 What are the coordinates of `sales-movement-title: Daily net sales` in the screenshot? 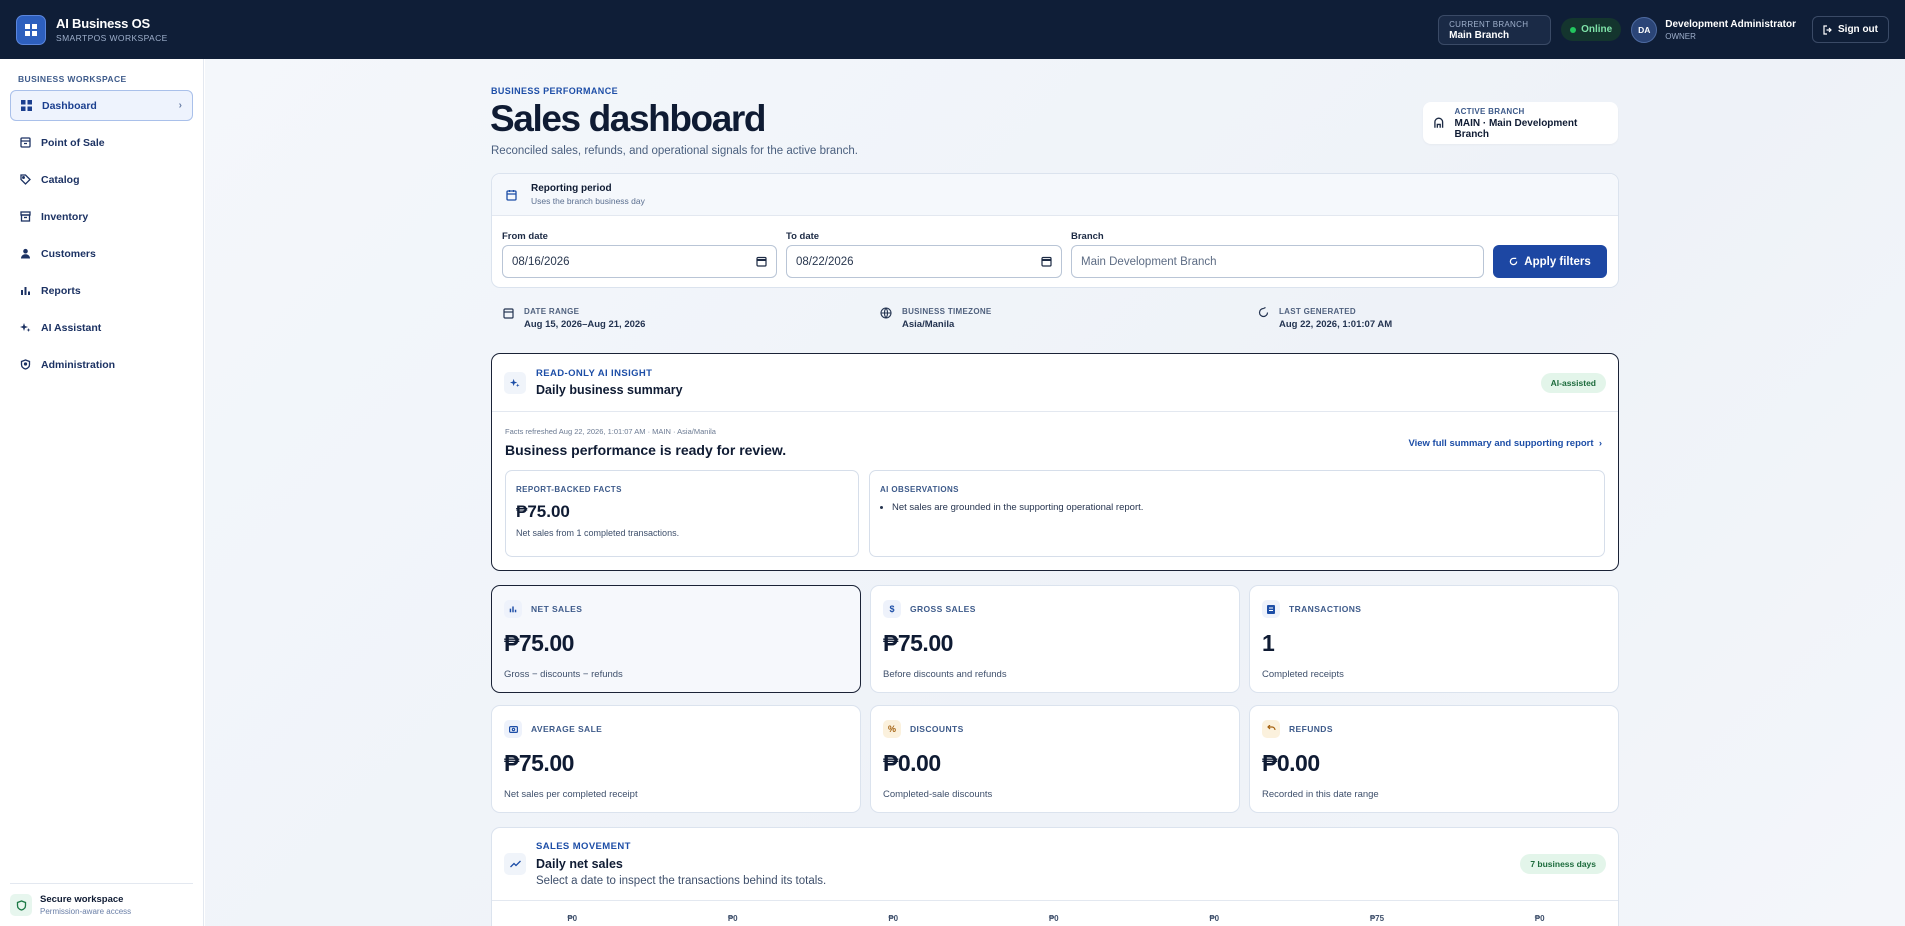 It's located at (579, 864).